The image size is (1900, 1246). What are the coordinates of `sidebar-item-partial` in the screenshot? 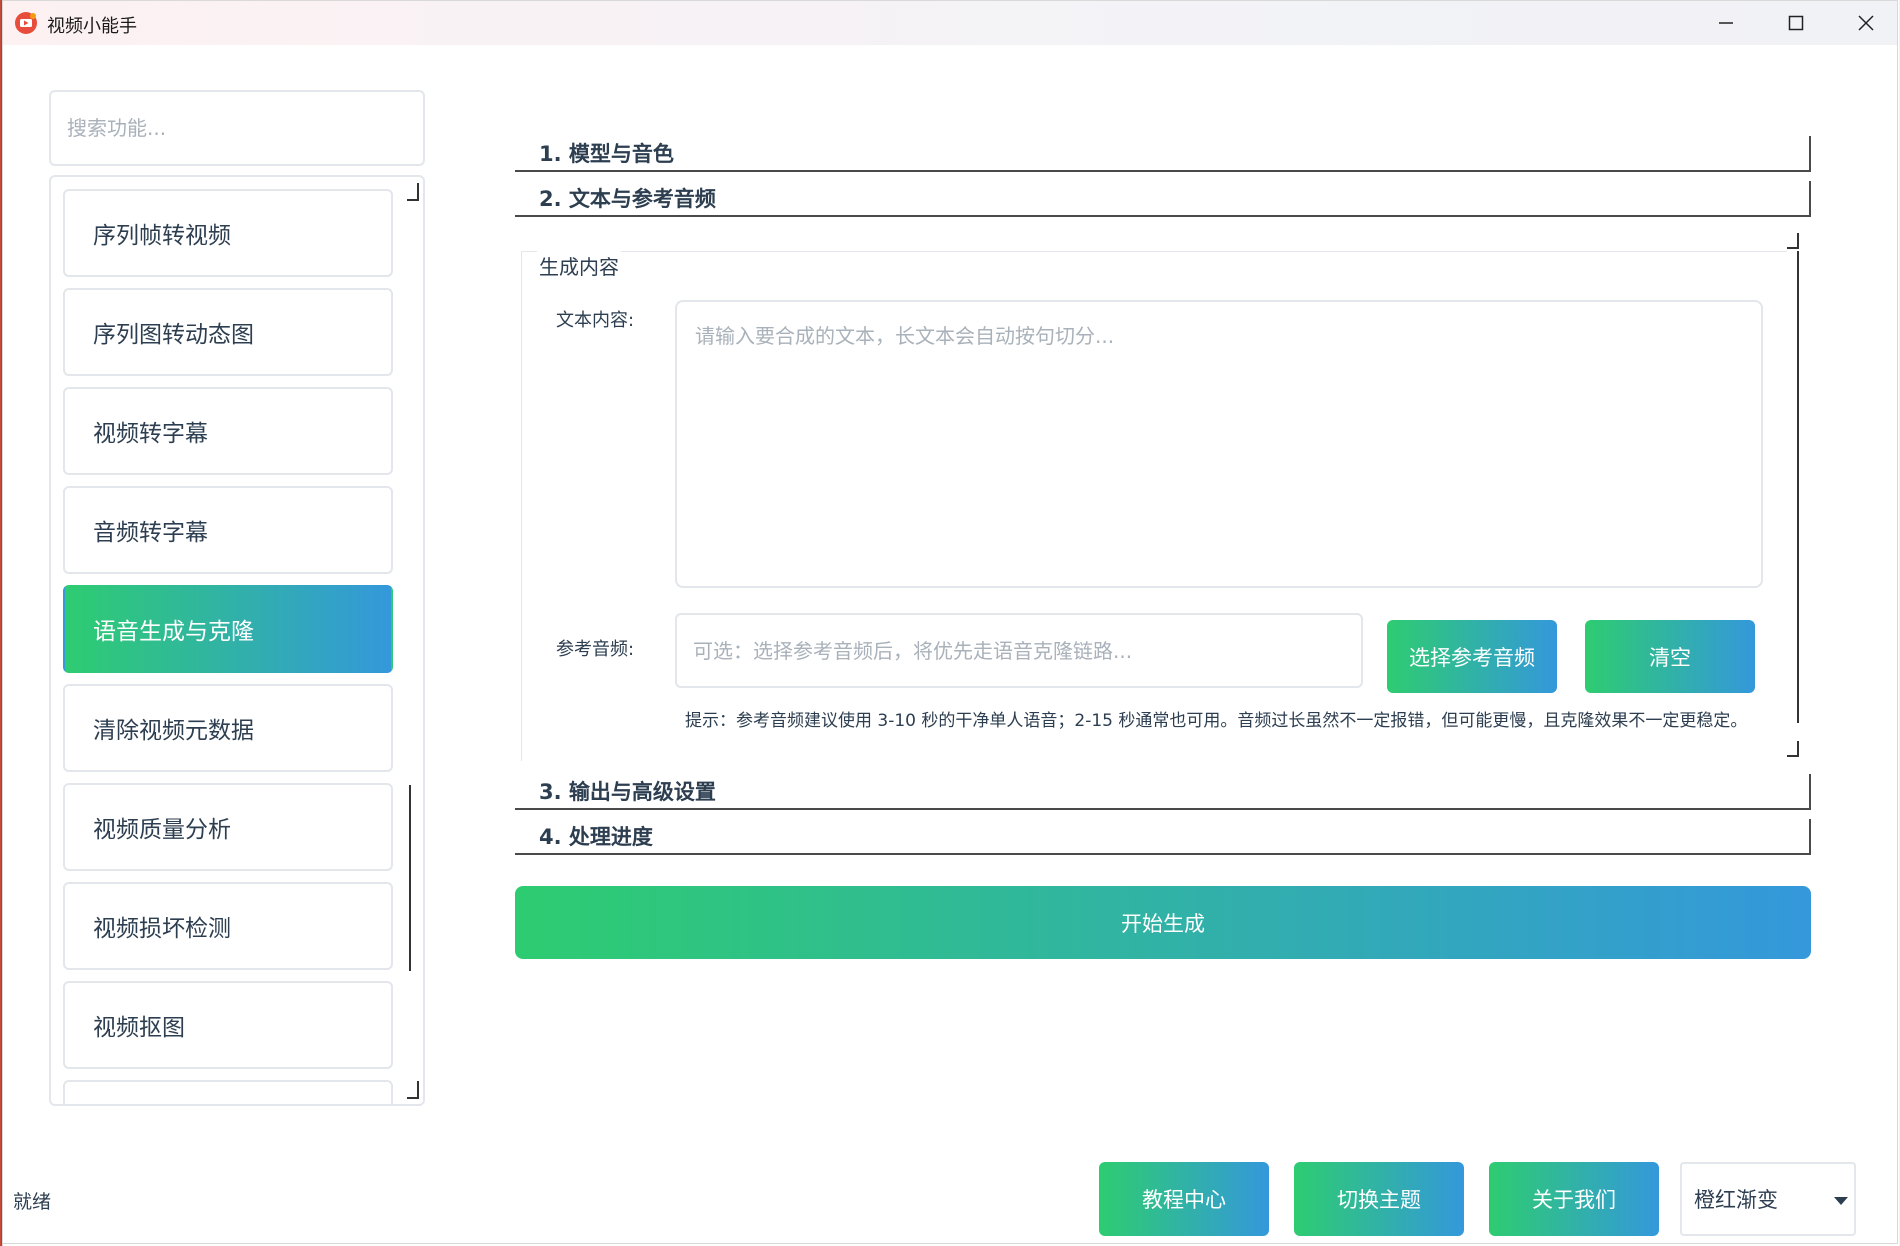 It's located at (228, 1092).